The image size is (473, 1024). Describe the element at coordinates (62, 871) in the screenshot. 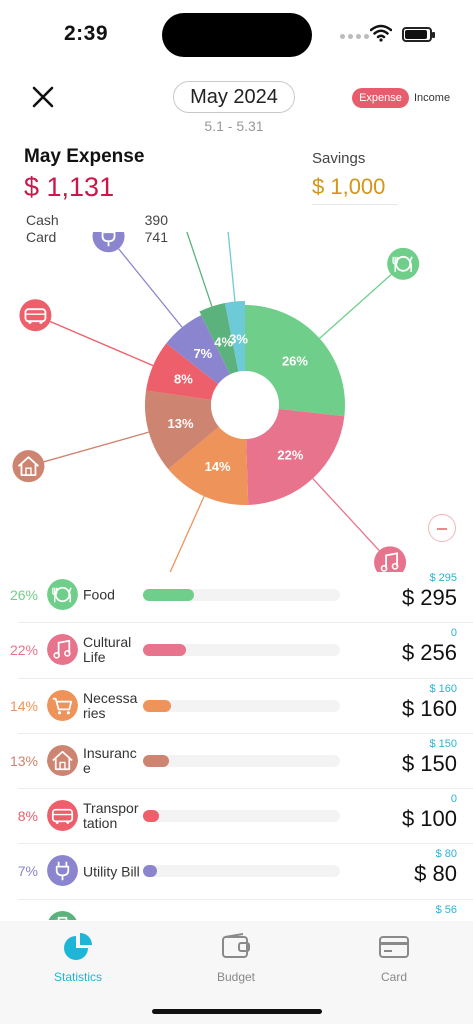

I see `plug-icon` at that location.